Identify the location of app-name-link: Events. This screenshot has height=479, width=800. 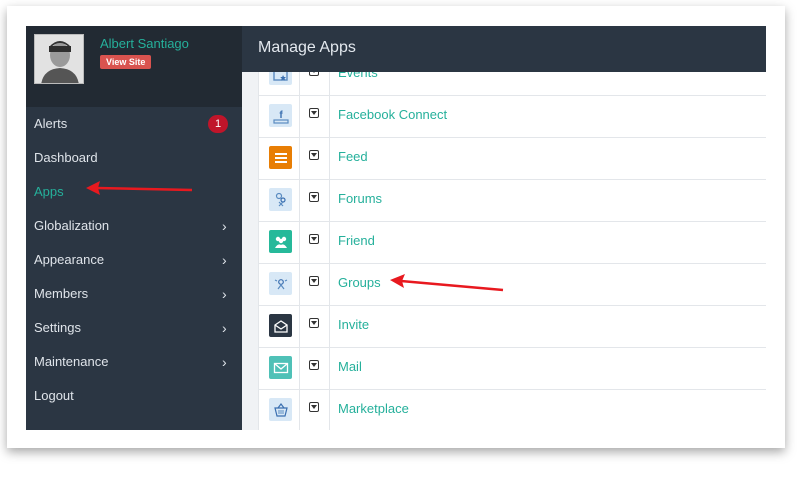
(358, 76).